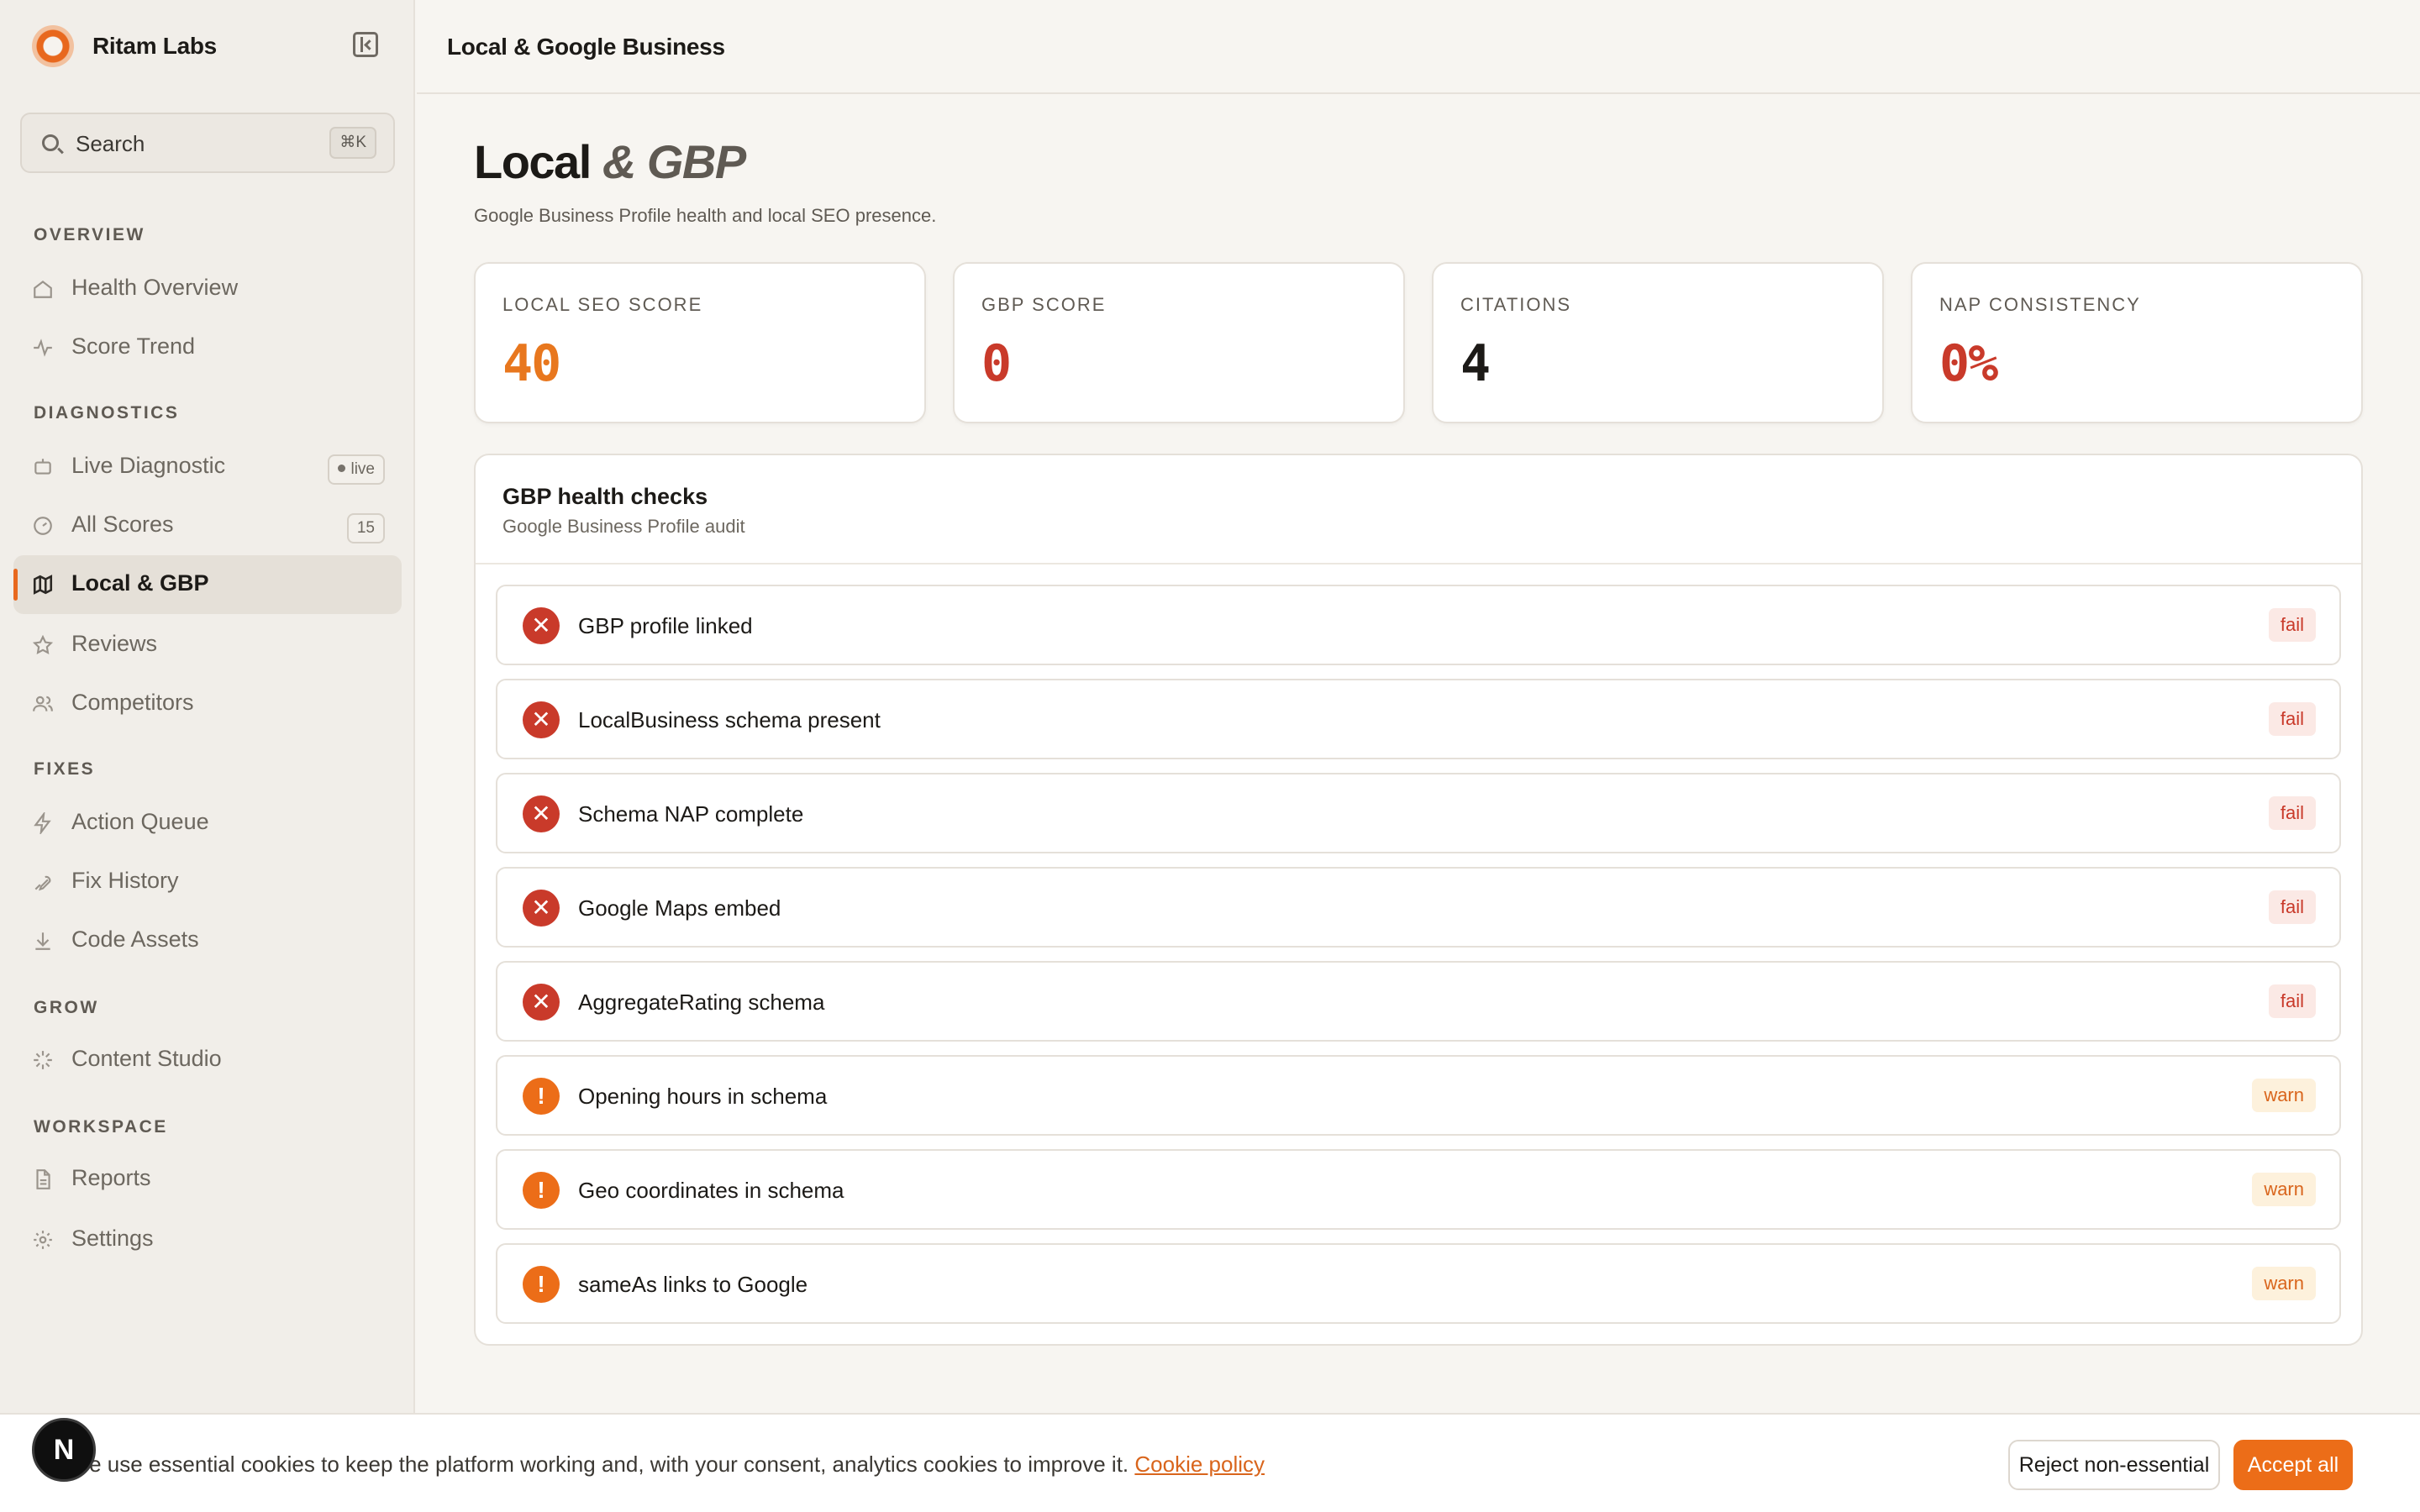 Image resolution: width=2420 pixels, height=1512 pixels. Describe the element at coordinates (366, 528) in the screenshot. I see `count-badge: 15` at that location.